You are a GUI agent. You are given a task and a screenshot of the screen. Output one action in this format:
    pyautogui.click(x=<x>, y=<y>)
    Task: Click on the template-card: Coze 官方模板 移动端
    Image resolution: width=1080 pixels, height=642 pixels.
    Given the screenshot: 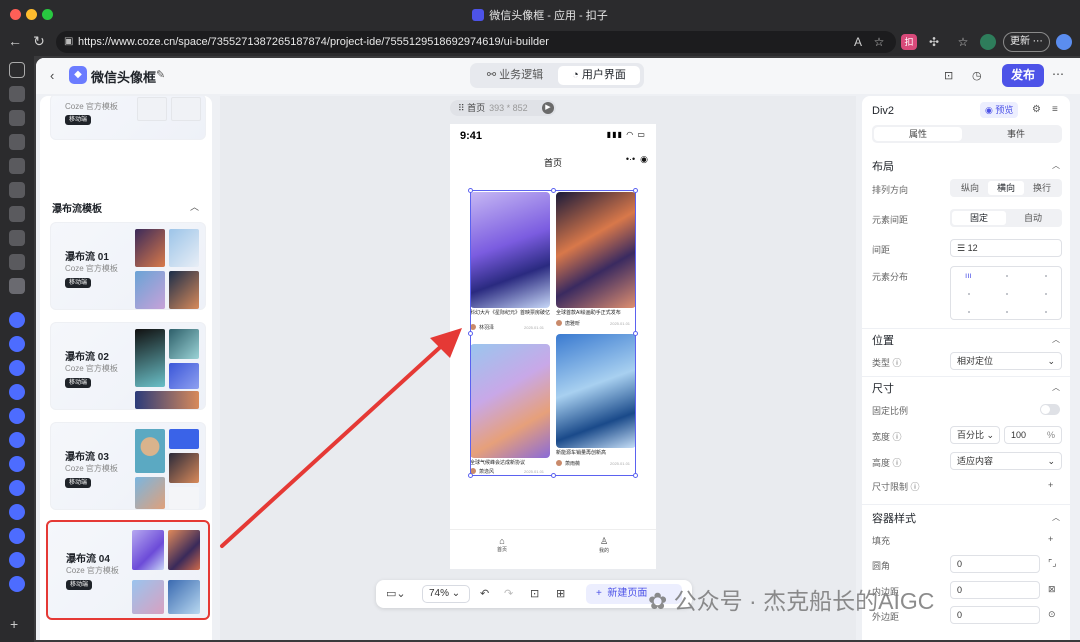 What is the action you would take?
    pyautogui.click(x=128, y=118)
    